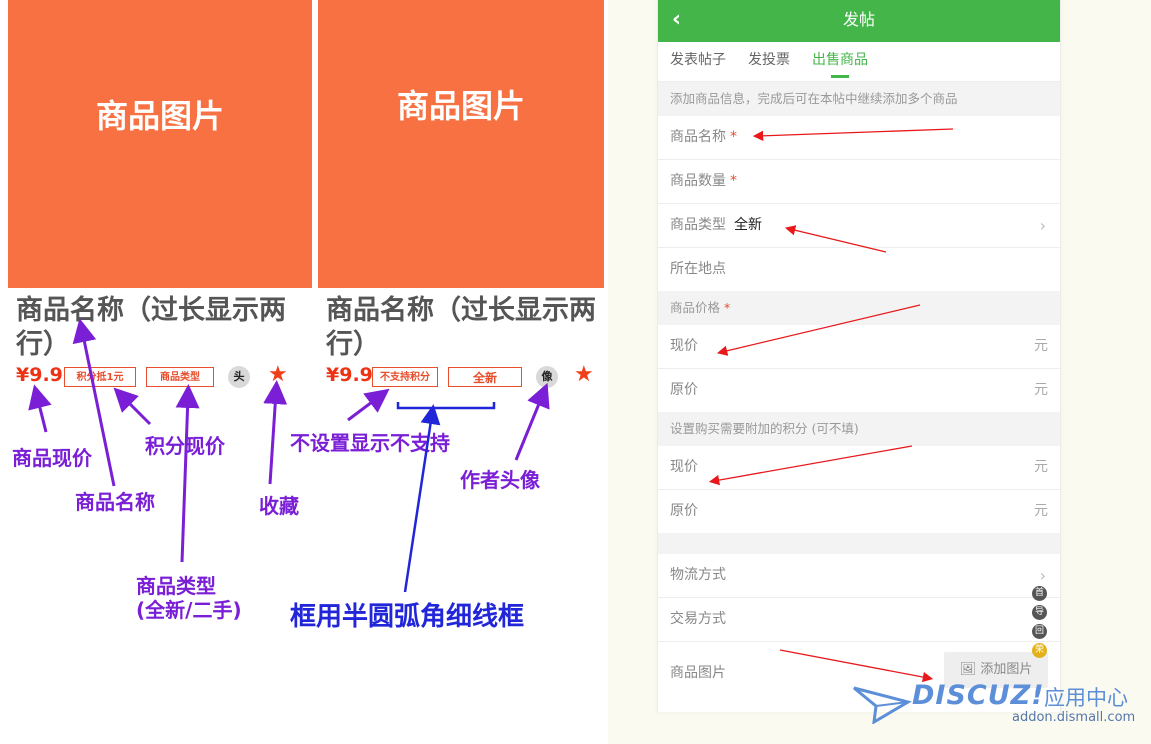  I want to click on watermark-domain: addon.dismall.com, so click(1074, 717).